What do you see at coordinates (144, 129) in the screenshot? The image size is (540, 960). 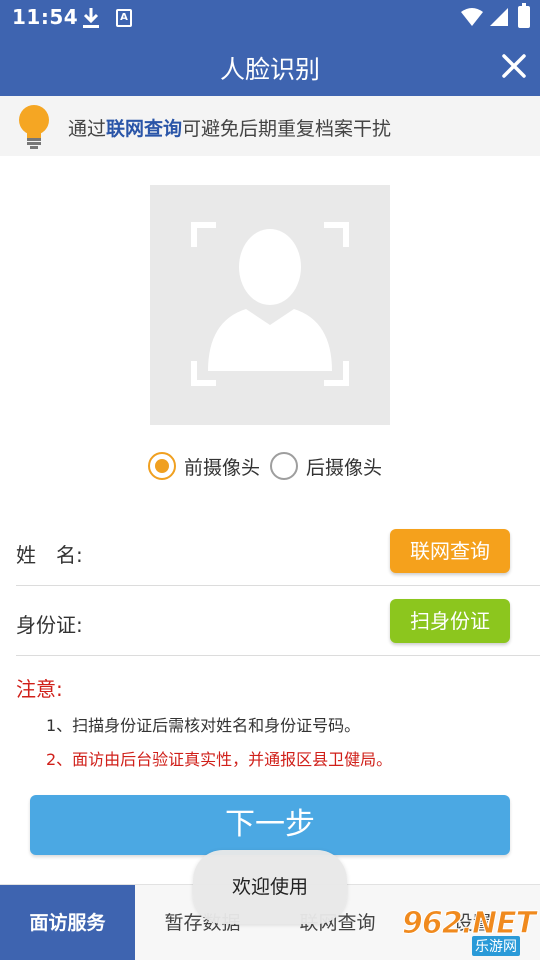 I see `tip-link: 联网查询` at bounding box center [144, 129].